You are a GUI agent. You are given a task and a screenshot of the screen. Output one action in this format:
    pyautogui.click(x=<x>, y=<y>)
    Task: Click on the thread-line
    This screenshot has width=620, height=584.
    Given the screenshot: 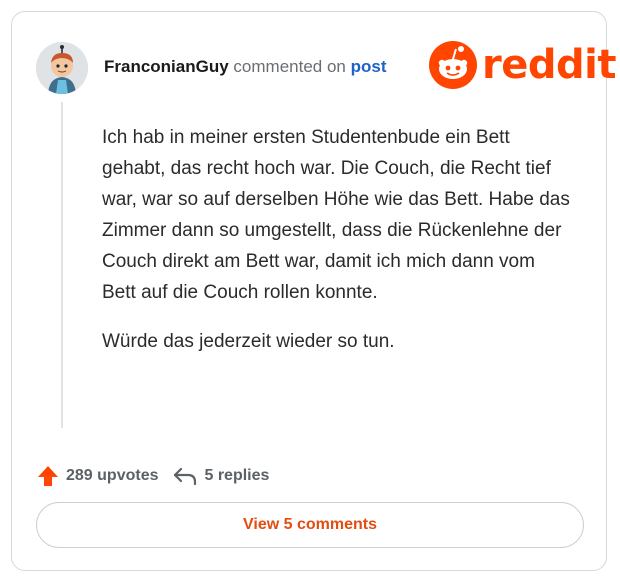 What is the action you would take?
    pyautogui.click(x=62, y=265)
    